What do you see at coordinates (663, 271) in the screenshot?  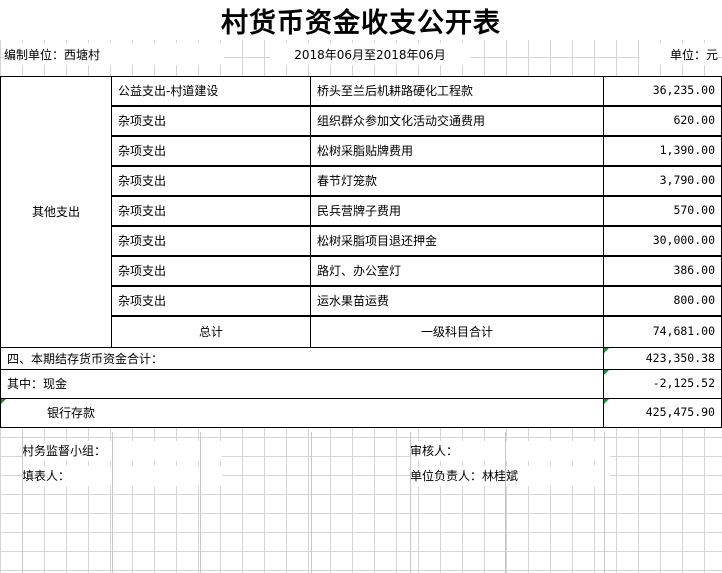 I see `expense-amount: 386.00` at bounding box center [663, 271].